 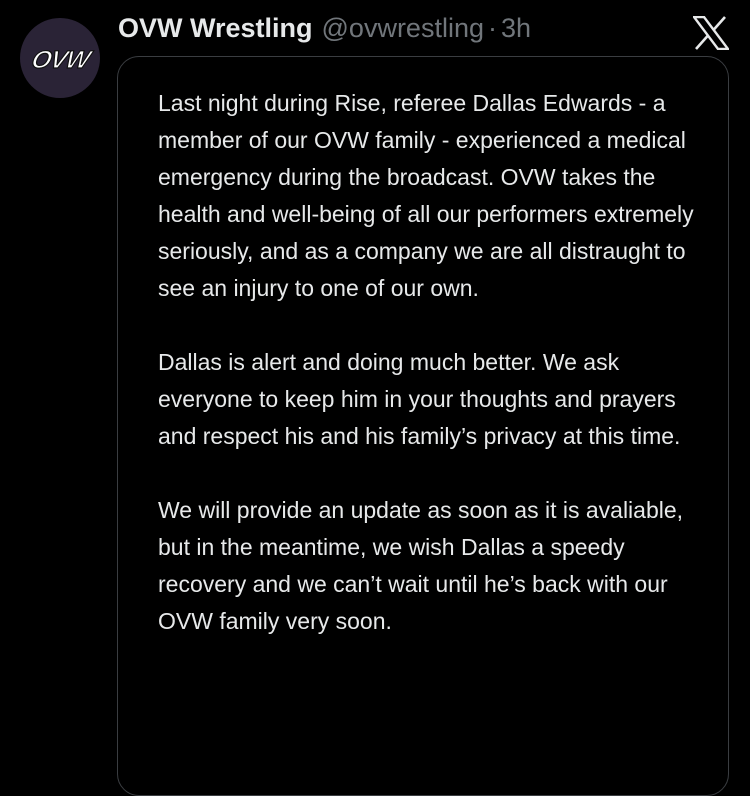 What do you see at coordinates (215, 28) in the screenshot?
I see `display-name: OVW Wrestling` at bounding box center [215, 28].